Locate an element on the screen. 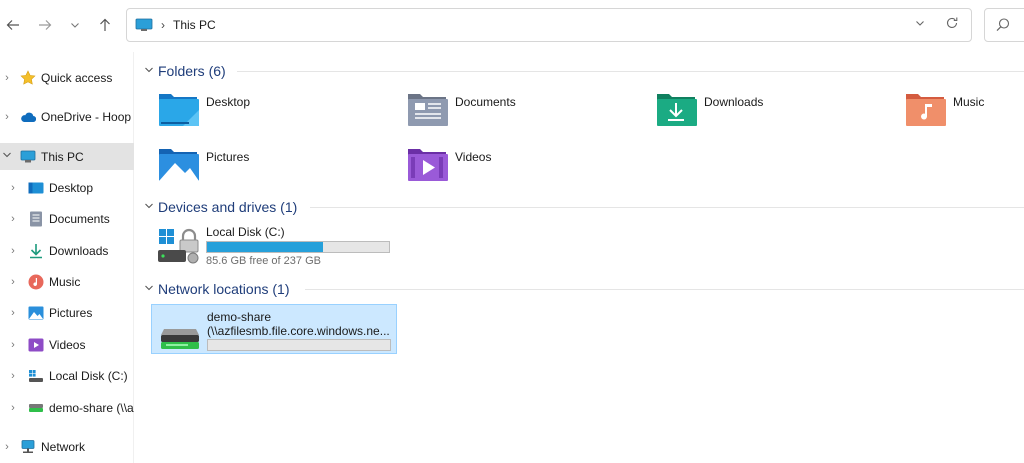 Image resolution: width=1024 pixels, height=463 pixels. sidebar-item-downloads: › Downloads is located at coordinates (67, 250).